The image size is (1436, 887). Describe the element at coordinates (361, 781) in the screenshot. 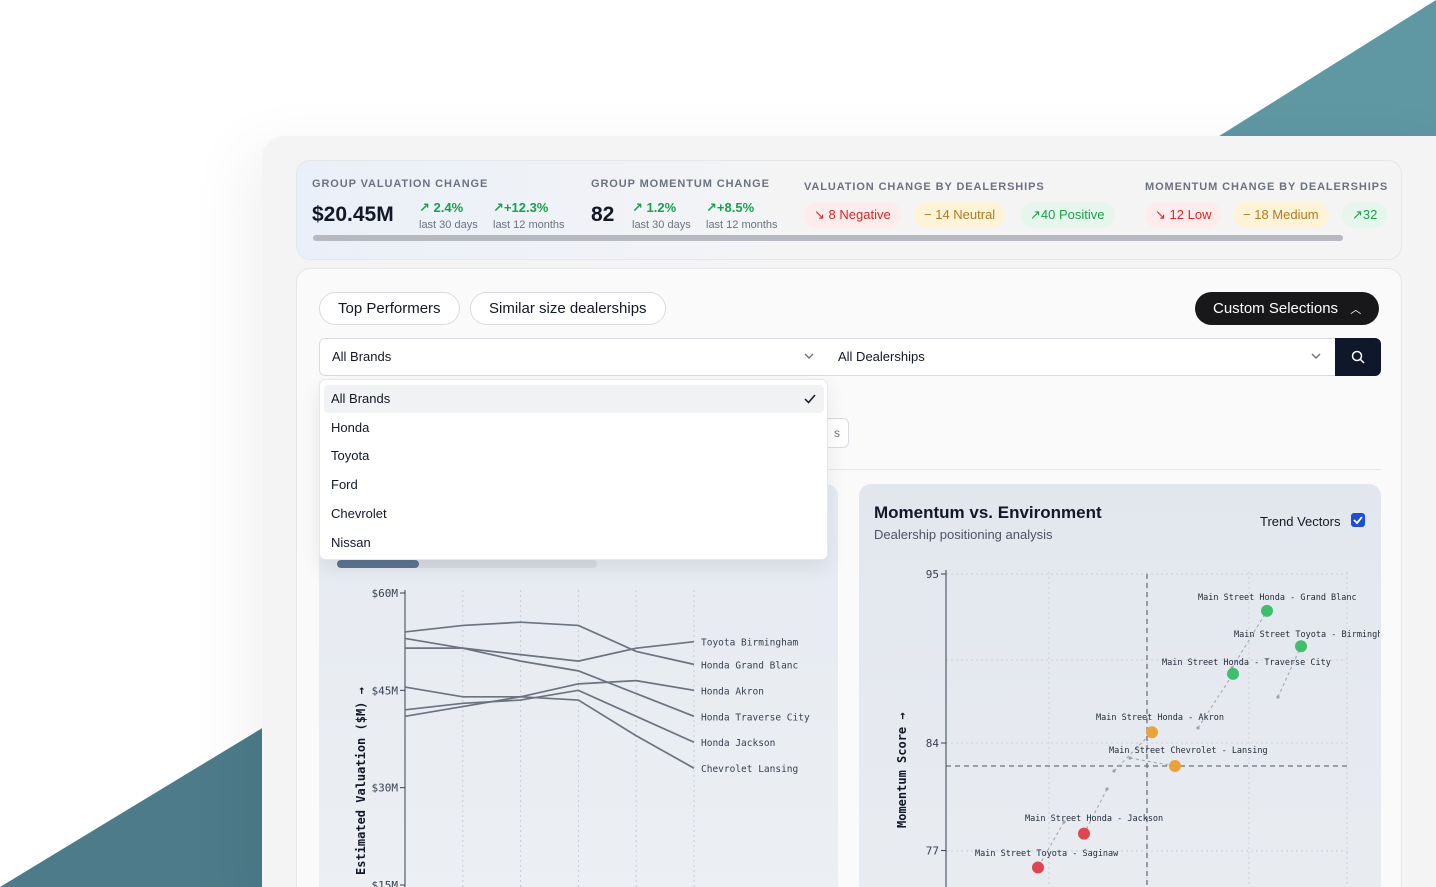

I see `y-axis-label: Estimated Valuation ($M) →` at that location.